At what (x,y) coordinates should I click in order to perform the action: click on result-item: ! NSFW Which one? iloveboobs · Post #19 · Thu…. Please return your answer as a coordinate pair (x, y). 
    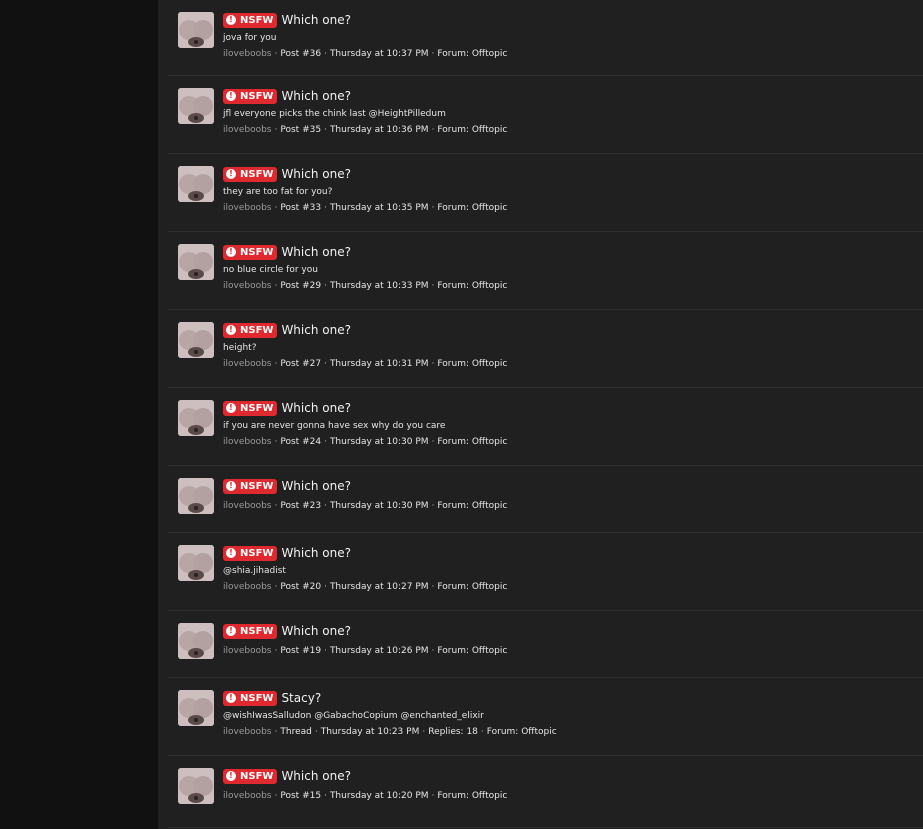
    Looking at the image, I should click on (545, 644).